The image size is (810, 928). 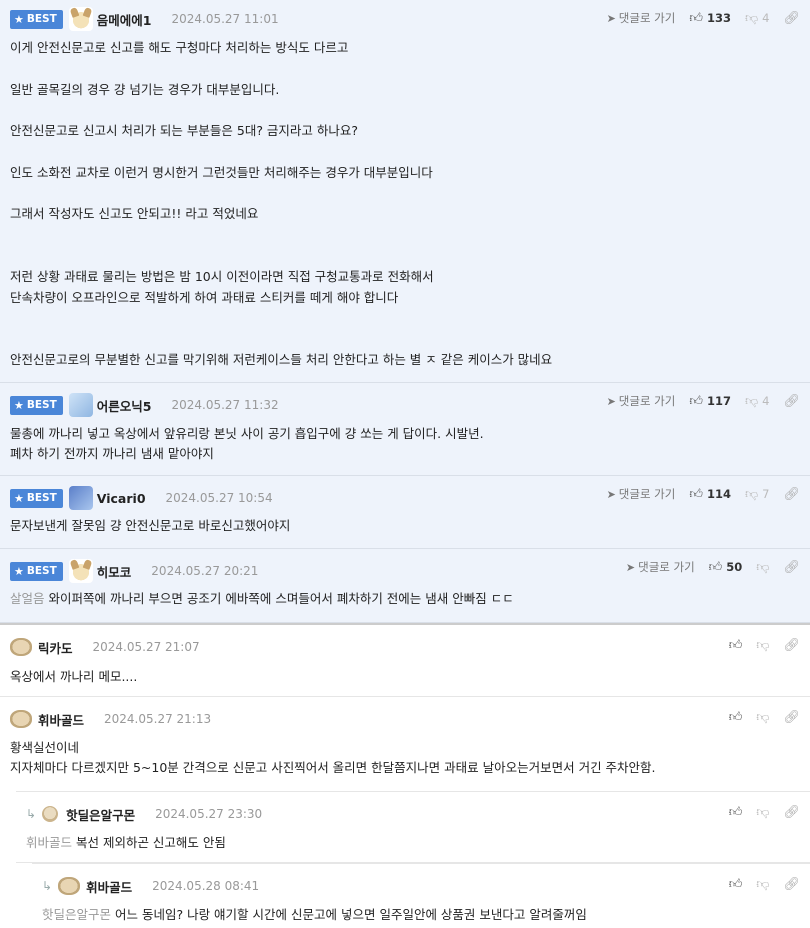 I want to click on author-nick: 음메에에1, so click(x=124, y=19).